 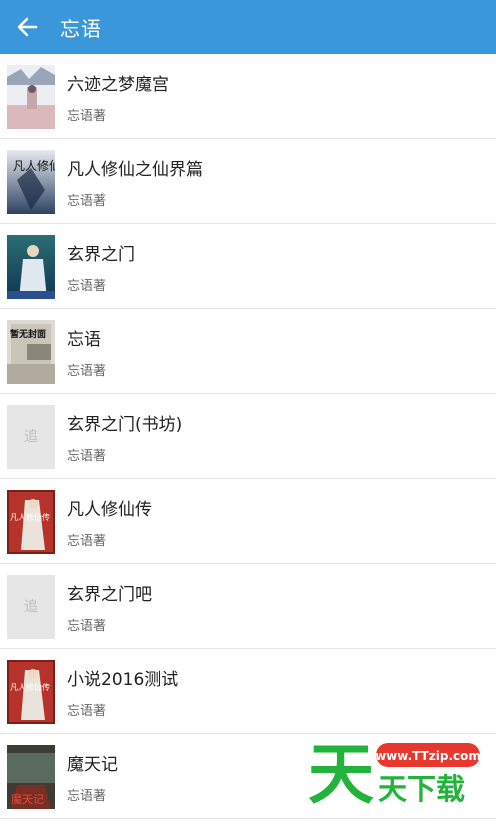 I want to click on book-title: 玄界之门, so click(x=101, y=255).